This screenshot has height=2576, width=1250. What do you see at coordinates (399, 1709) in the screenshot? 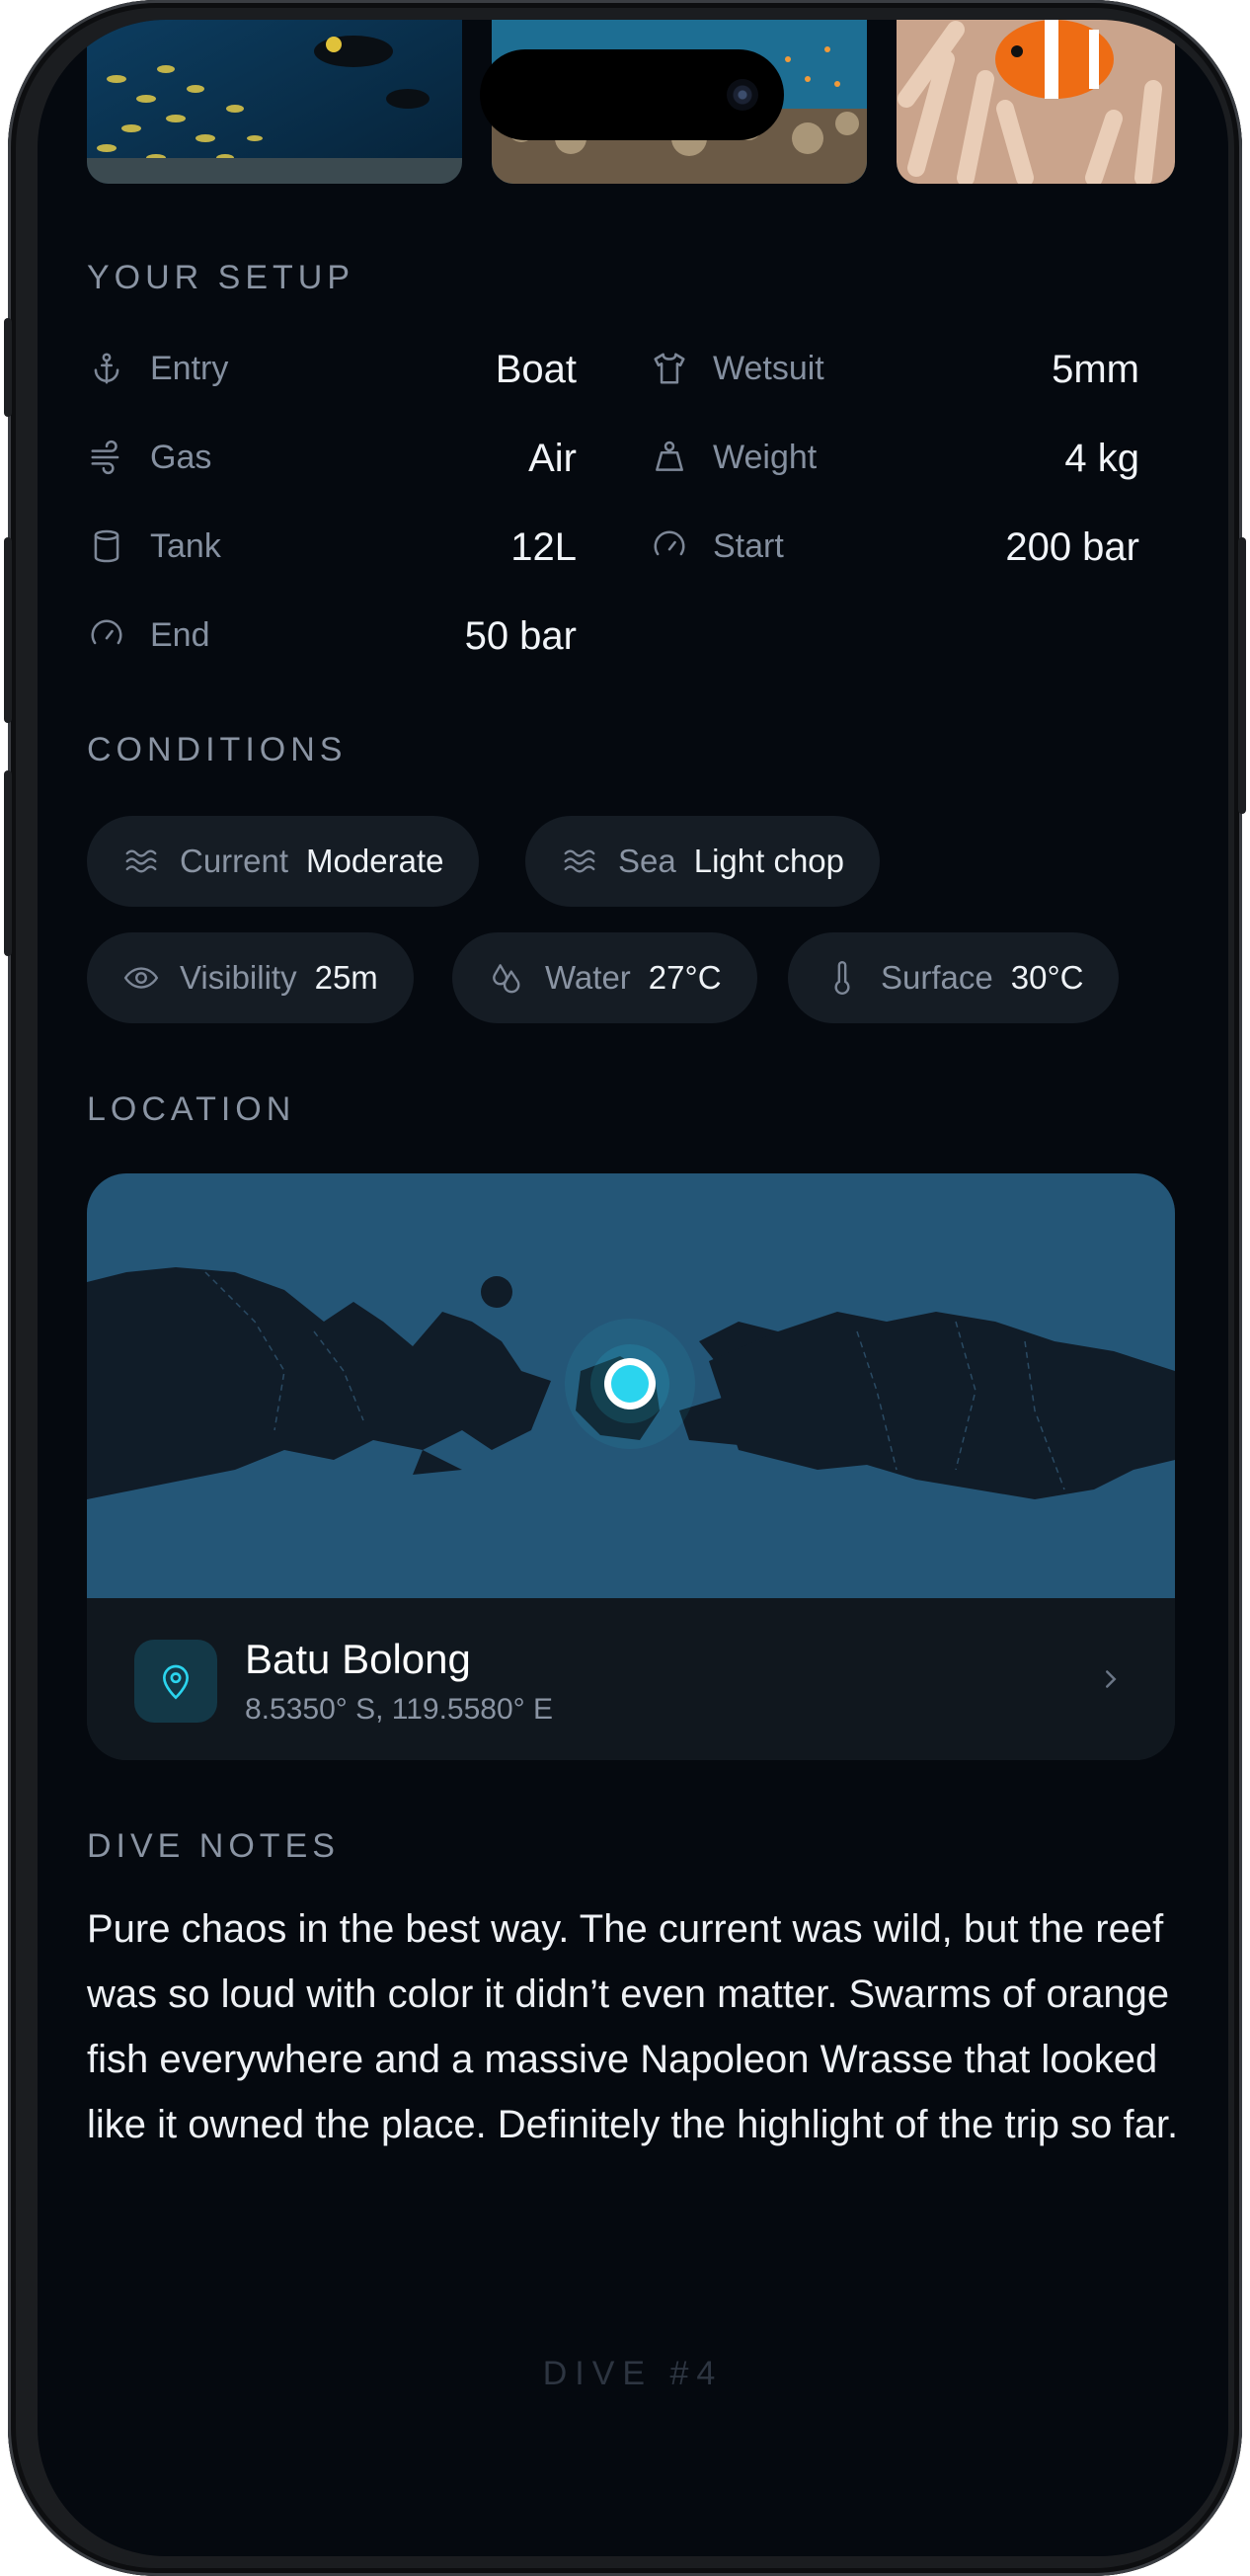
I see `location-coordinates: 8.5350° S, 119.5580° E` at bounding box center [399, 1709].